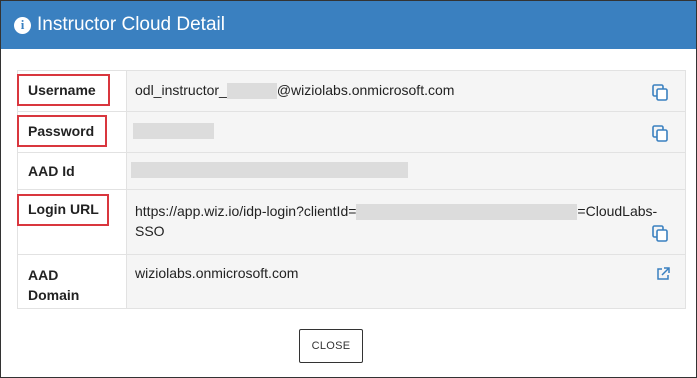 The height and width of the screenshot is (378, 697). What do you see at coordinates (62, 131) in the screenshot?
I see `highlight-box-password` at bounding box center [62, 131].